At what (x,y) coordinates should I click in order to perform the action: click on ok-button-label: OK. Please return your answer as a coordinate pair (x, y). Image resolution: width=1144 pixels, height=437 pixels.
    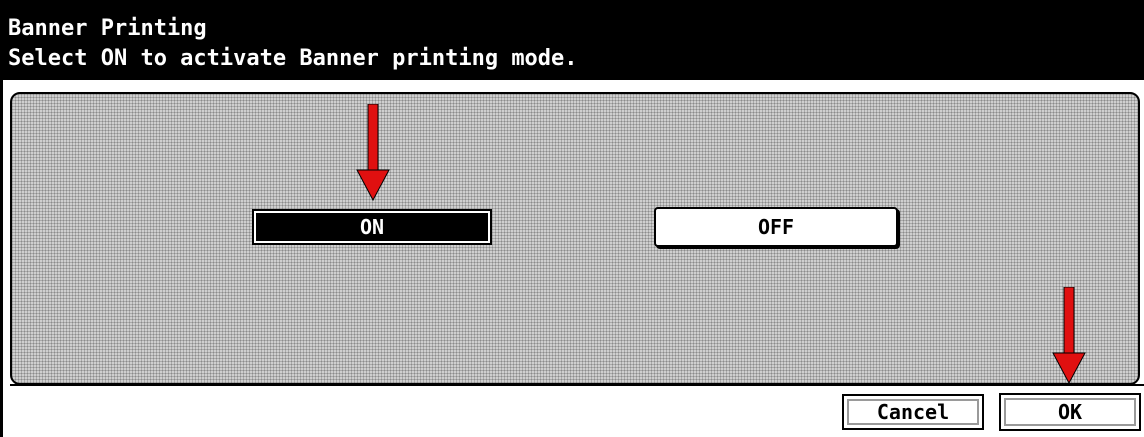
    Looking at the image, I should click on (1070, 412).